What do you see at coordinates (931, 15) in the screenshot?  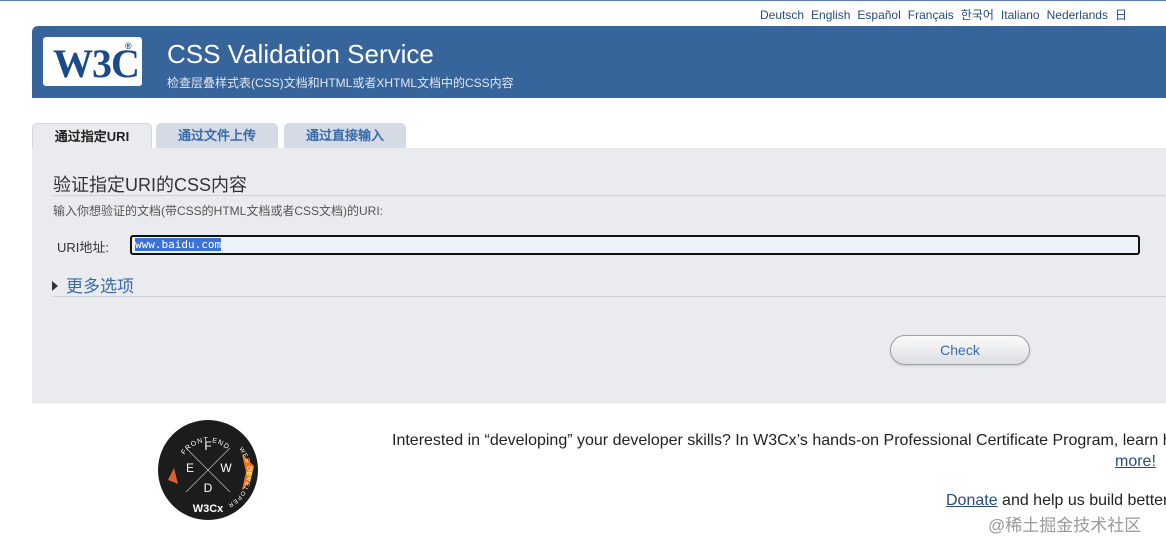 I see `lang-link-francais: Français` at bounding box center [931, 15].